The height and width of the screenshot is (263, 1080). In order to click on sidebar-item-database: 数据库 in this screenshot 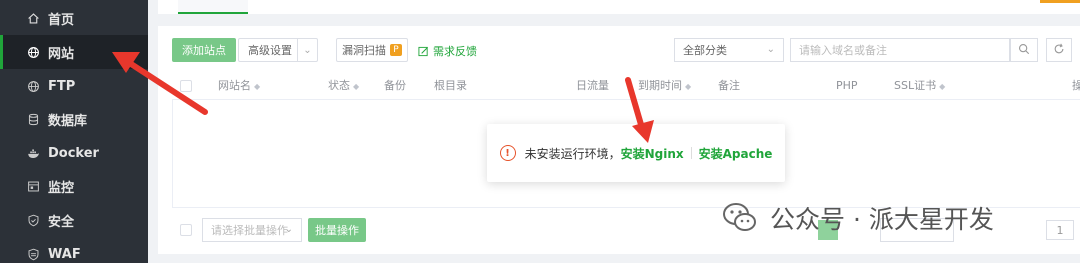, I will do `click(74, 119)`.